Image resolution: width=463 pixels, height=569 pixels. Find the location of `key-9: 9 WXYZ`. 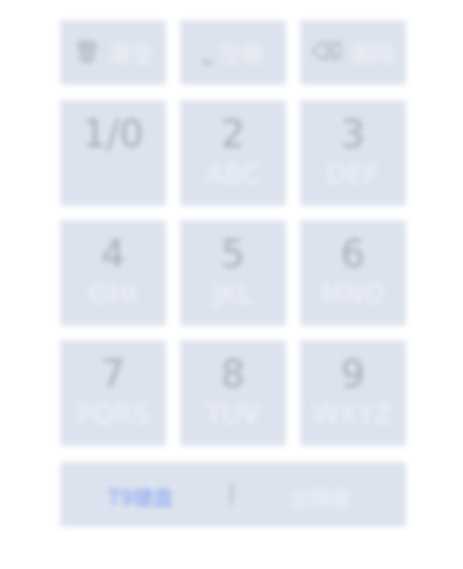

key-9: 9 WXYZ is located at coordinates (353, 393).